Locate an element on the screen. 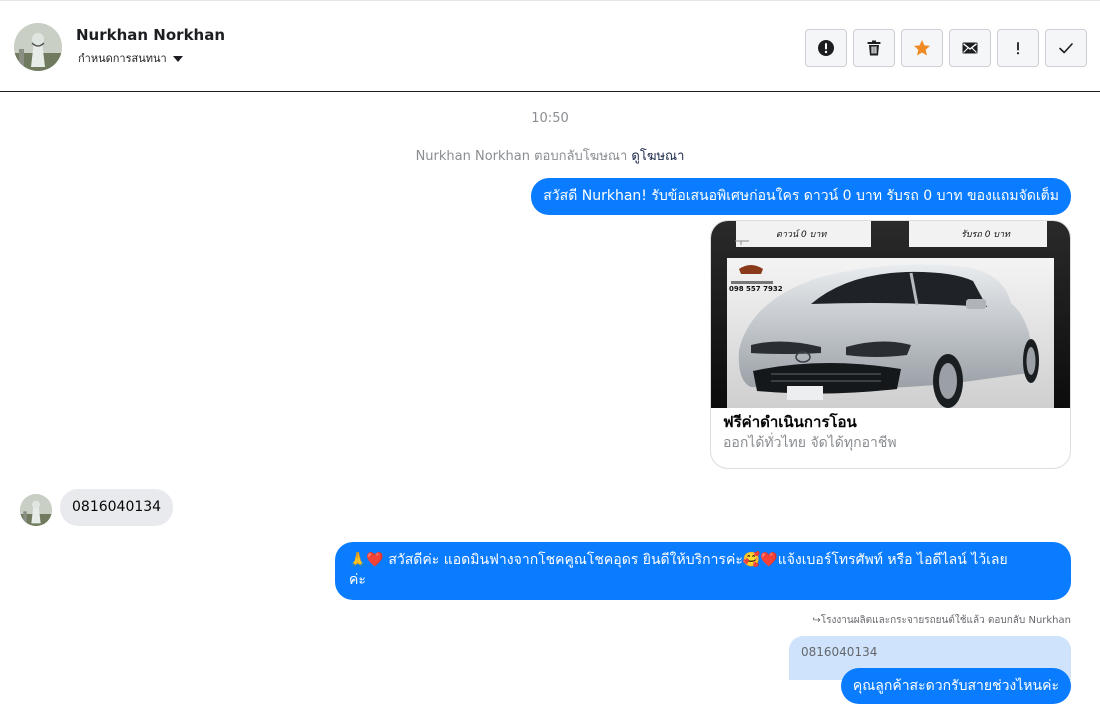 The width and height of the screenshot is (1100, 711). checkmark-icon is located at coordinates (1066, 48).